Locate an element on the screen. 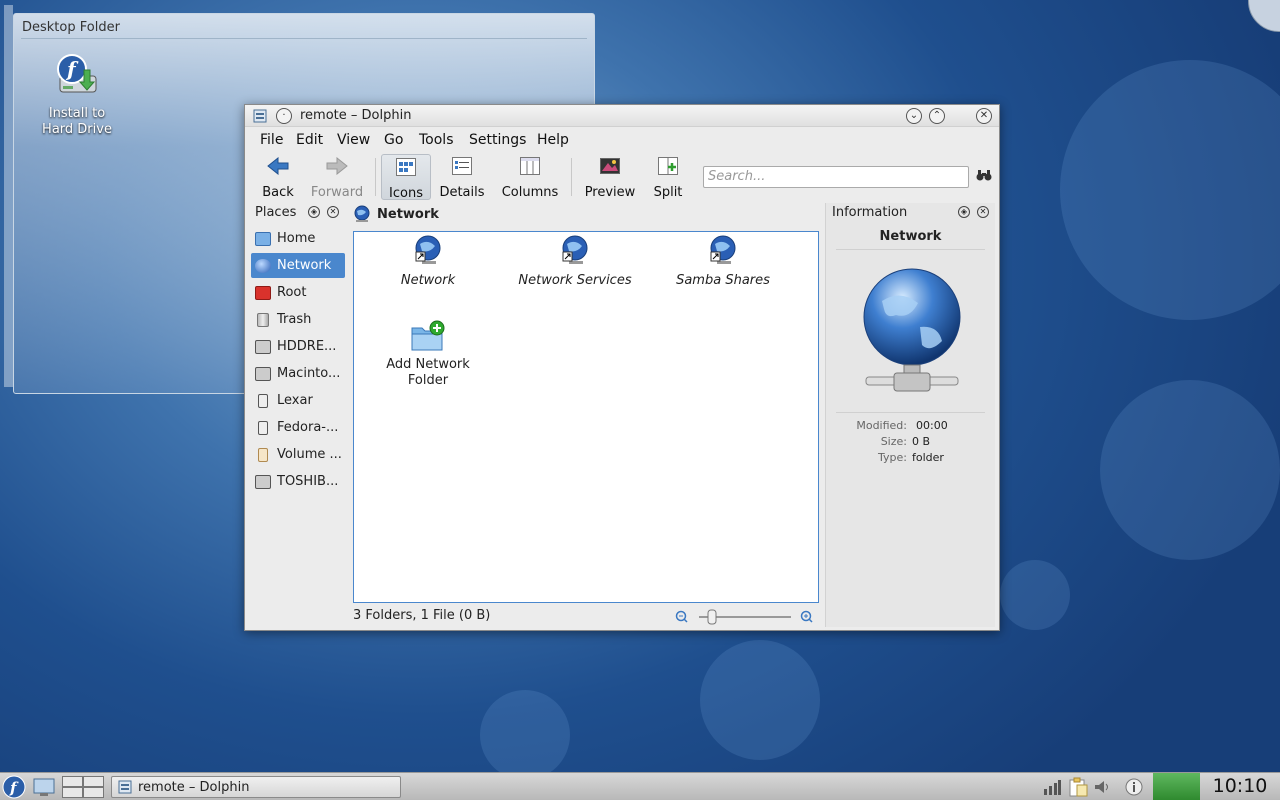 The height and width of the screenshot is (800, 1280). install-label-line1: Install to is located at coordinates (77, 113).